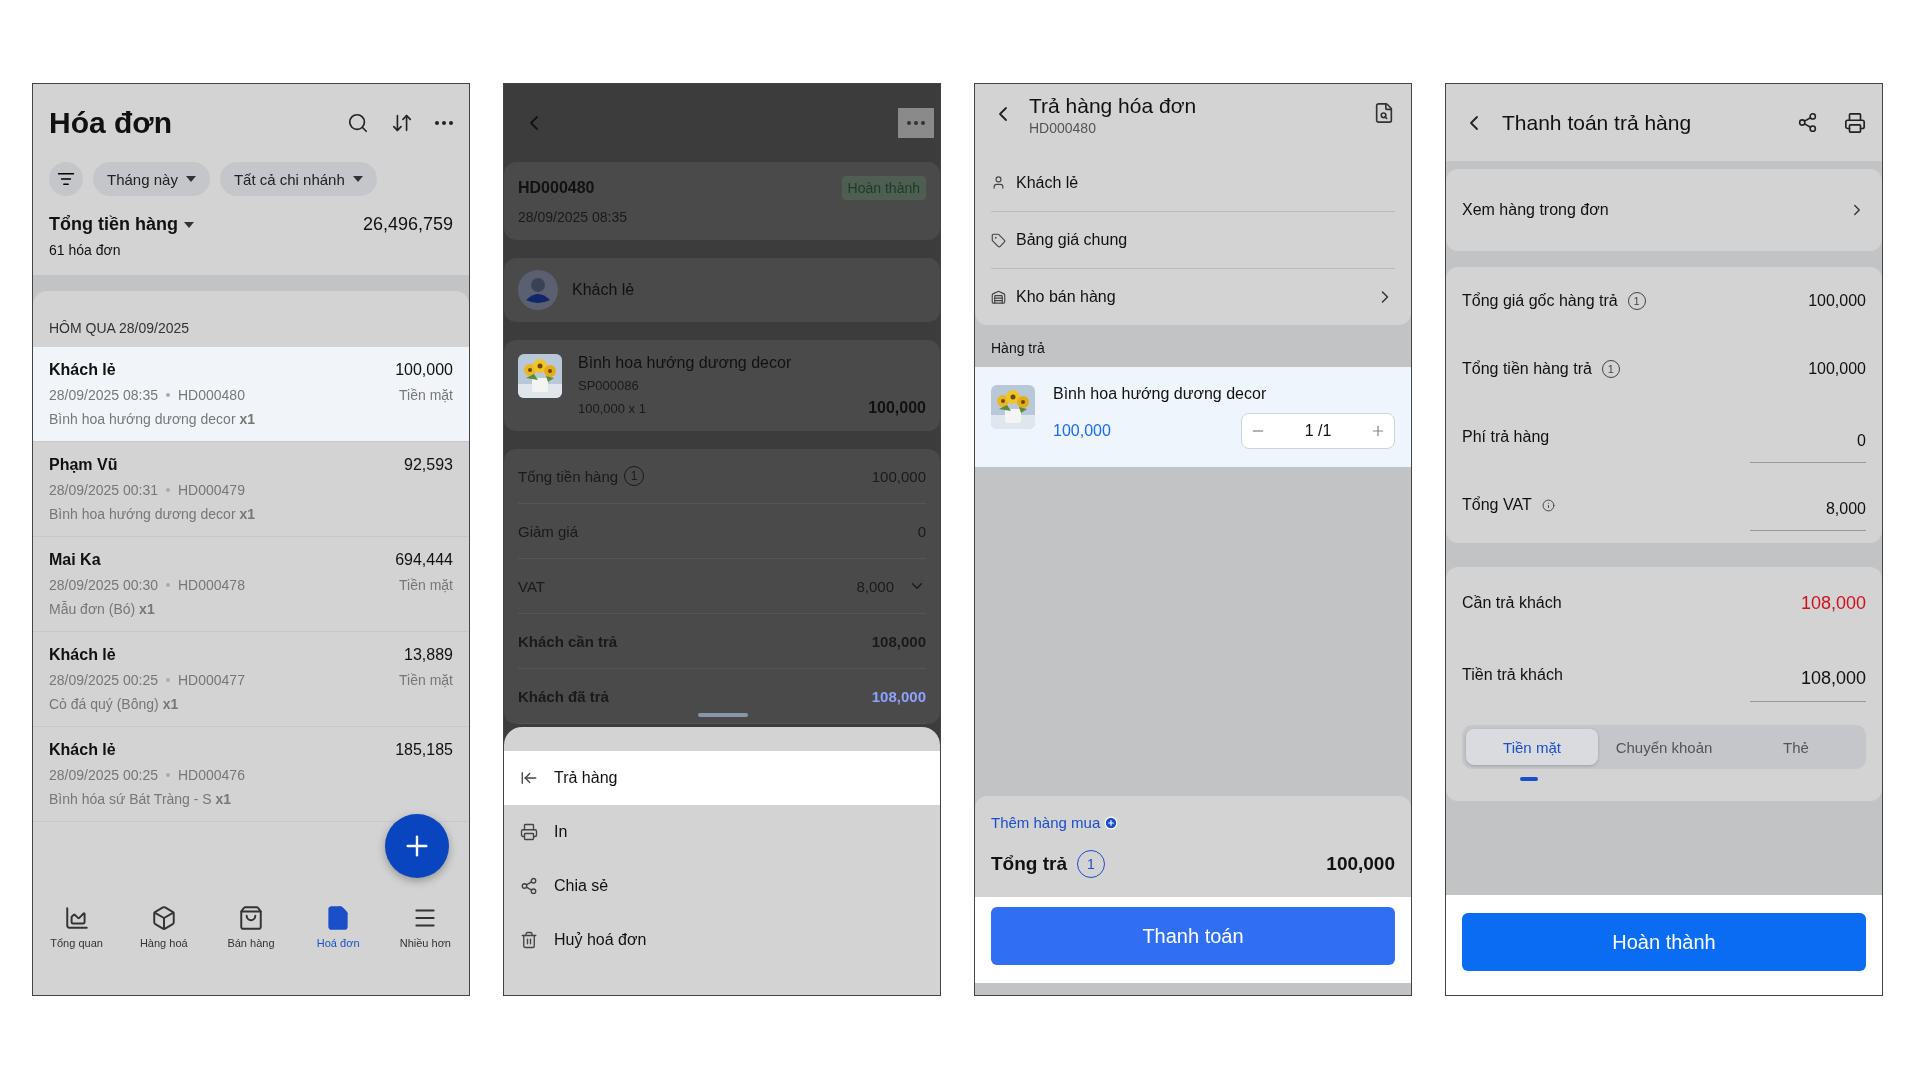 This screenshot has width=1920, height=1080. I want to click on invoice-amount: 185,185, so click(424, 750).